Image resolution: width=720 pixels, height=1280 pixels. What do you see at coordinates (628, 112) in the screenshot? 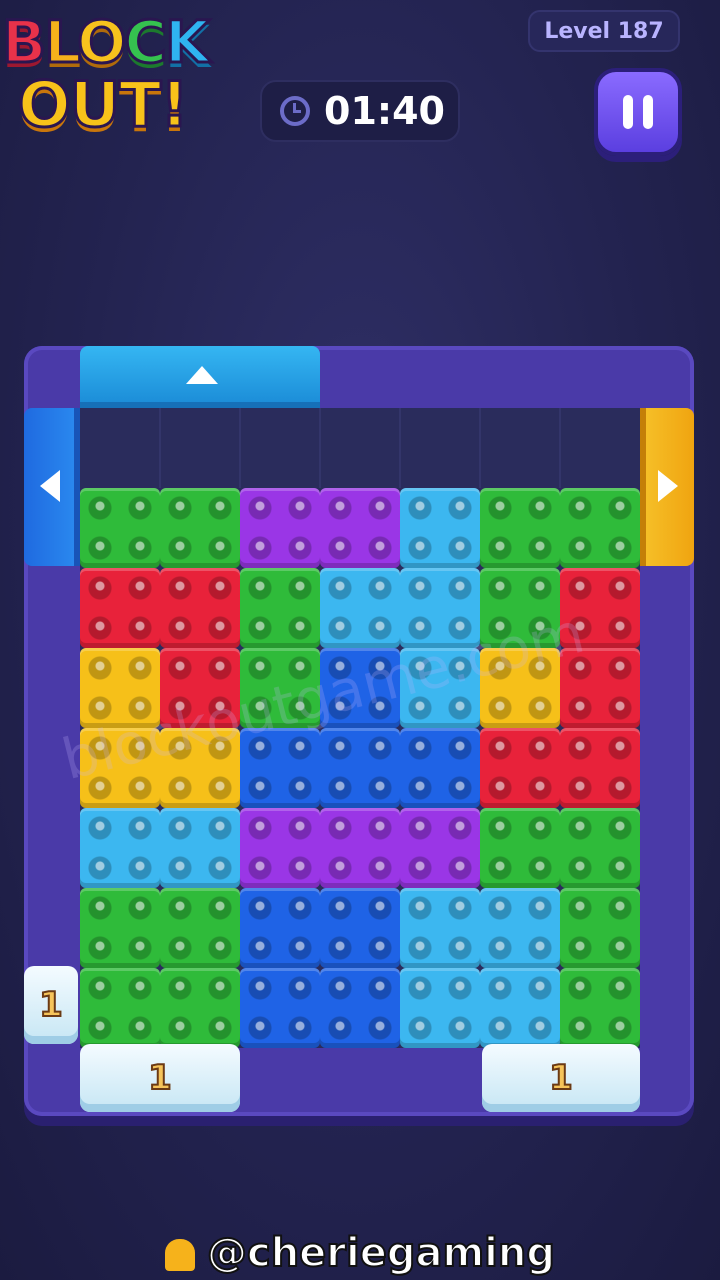
I see `pause-icon` at bounding box center [628, 112].